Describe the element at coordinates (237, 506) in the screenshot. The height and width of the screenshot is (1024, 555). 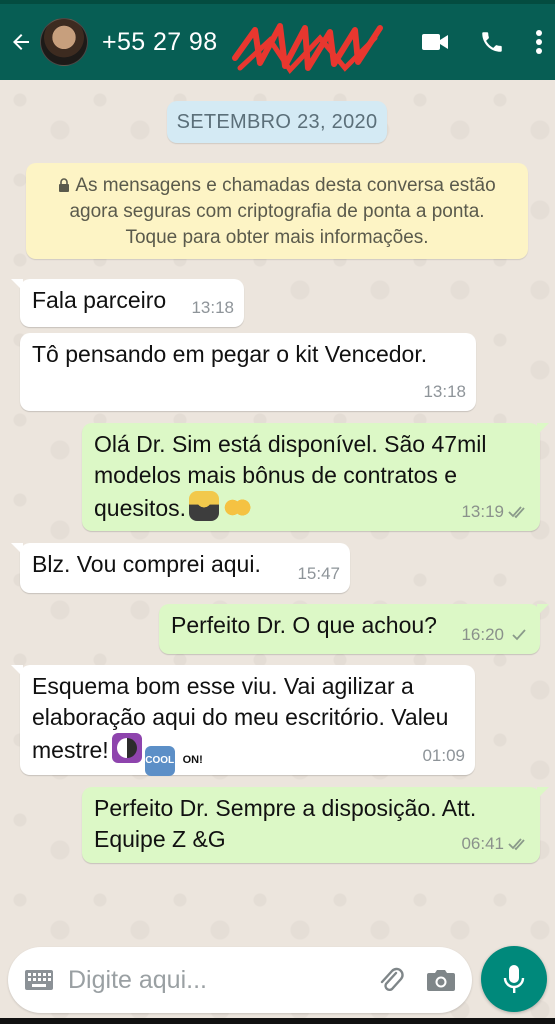
I see `raising-hands-emoji` at that location.